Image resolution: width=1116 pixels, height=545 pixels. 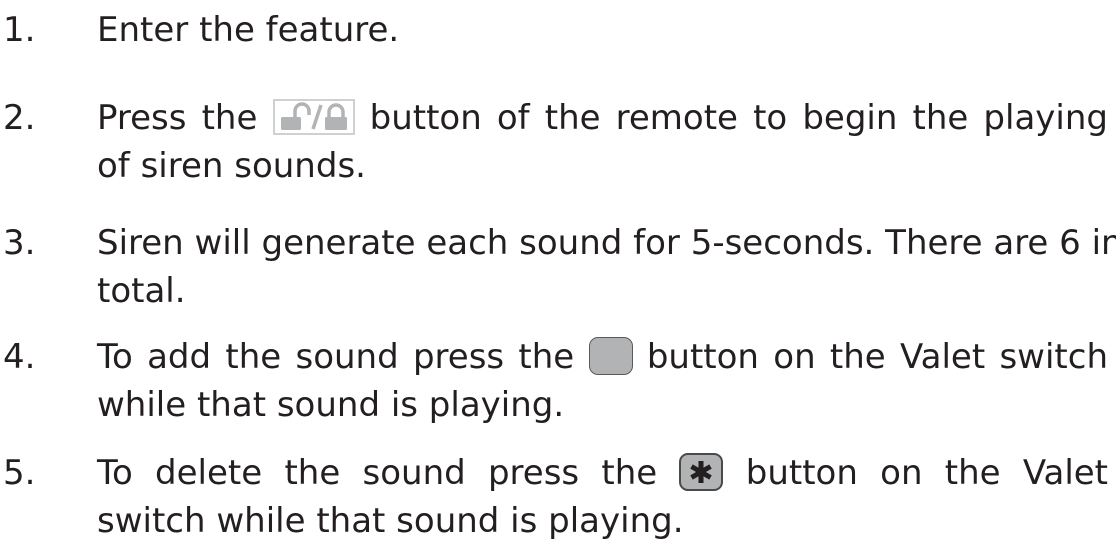 I want to click on step-text: Enter the feature., so click(x=602, y=30).